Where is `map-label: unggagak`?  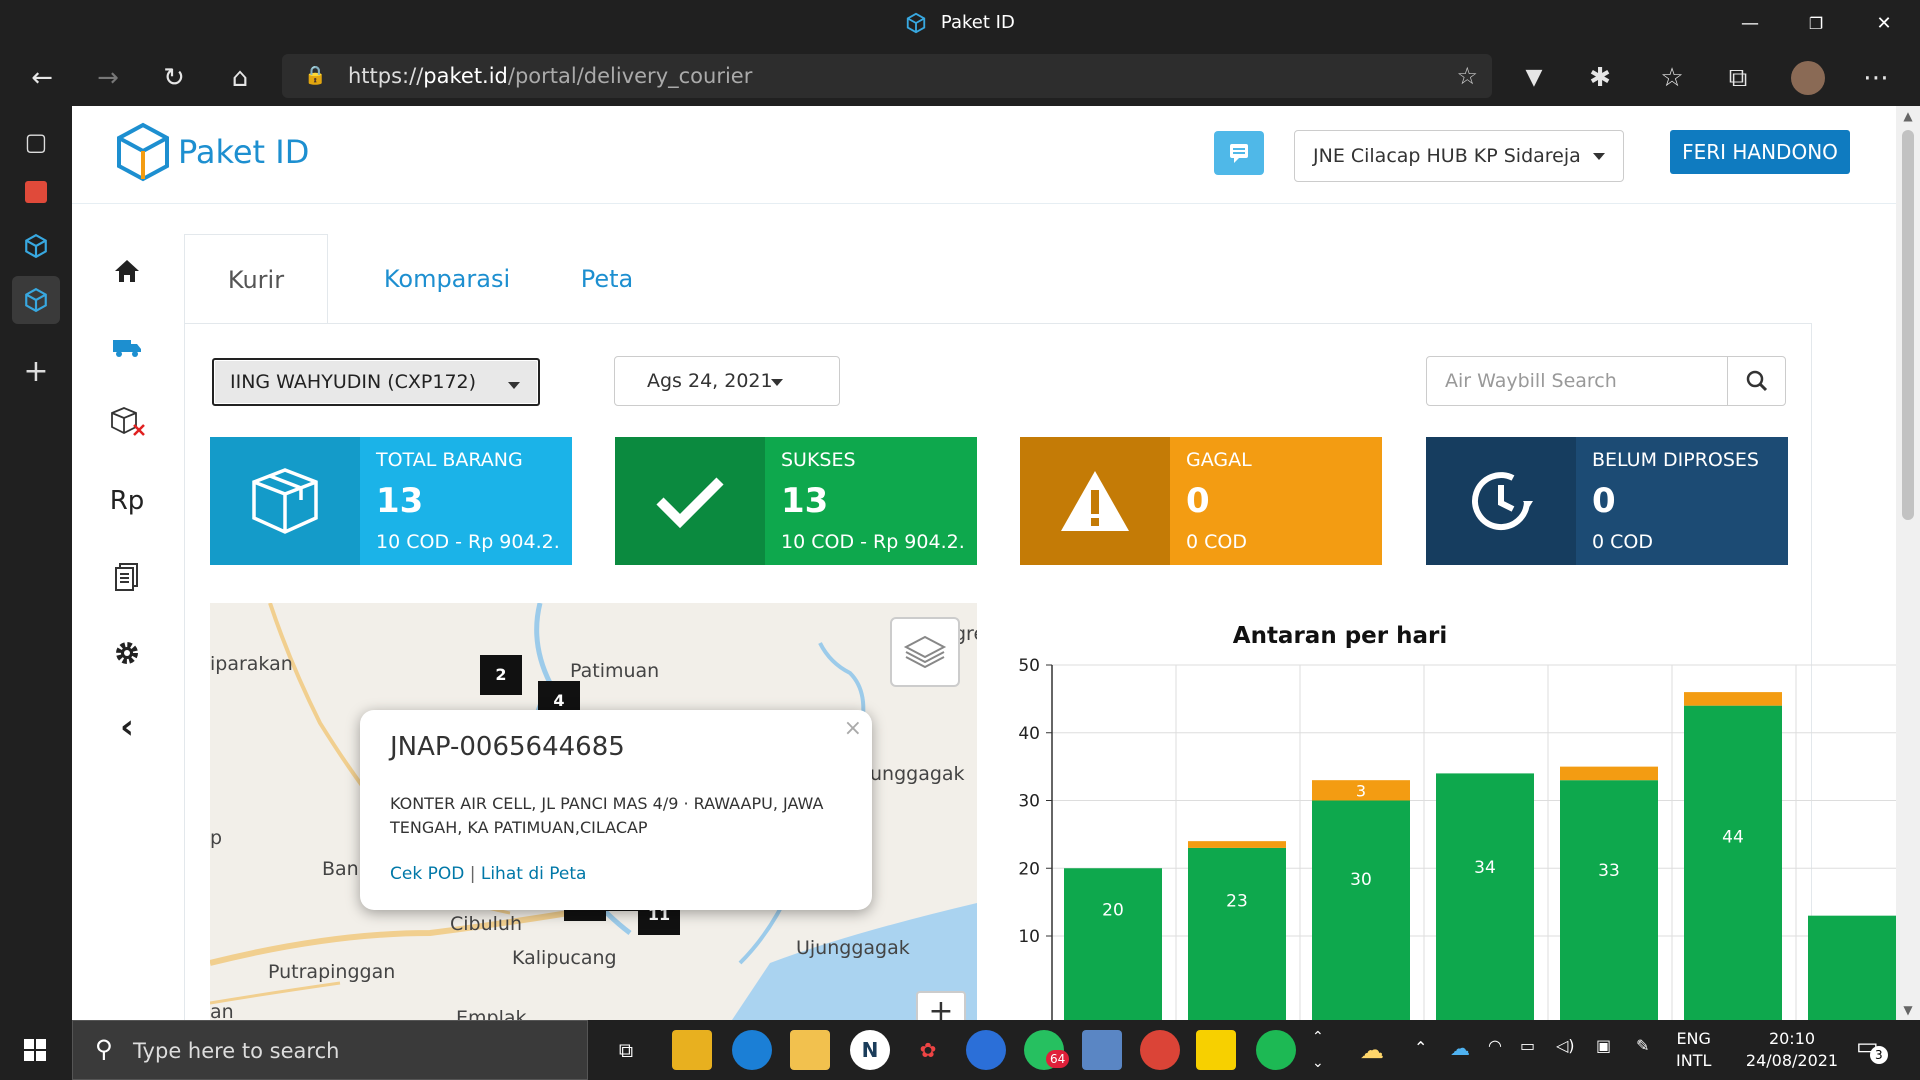
map-label: unggagak is located at coordinates (917, 774).